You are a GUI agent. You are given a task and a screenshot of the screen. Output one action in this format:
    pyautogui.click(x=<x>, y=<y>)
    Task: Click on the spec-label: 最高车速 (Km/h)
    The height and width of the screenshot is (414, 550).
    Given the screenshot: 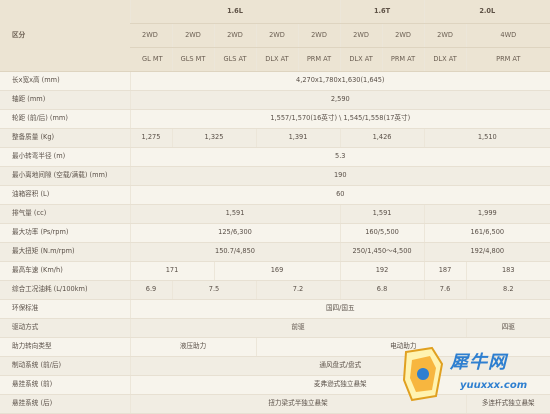 What is the action you would take?
    pyautogui.click(x=65, y=271)
    